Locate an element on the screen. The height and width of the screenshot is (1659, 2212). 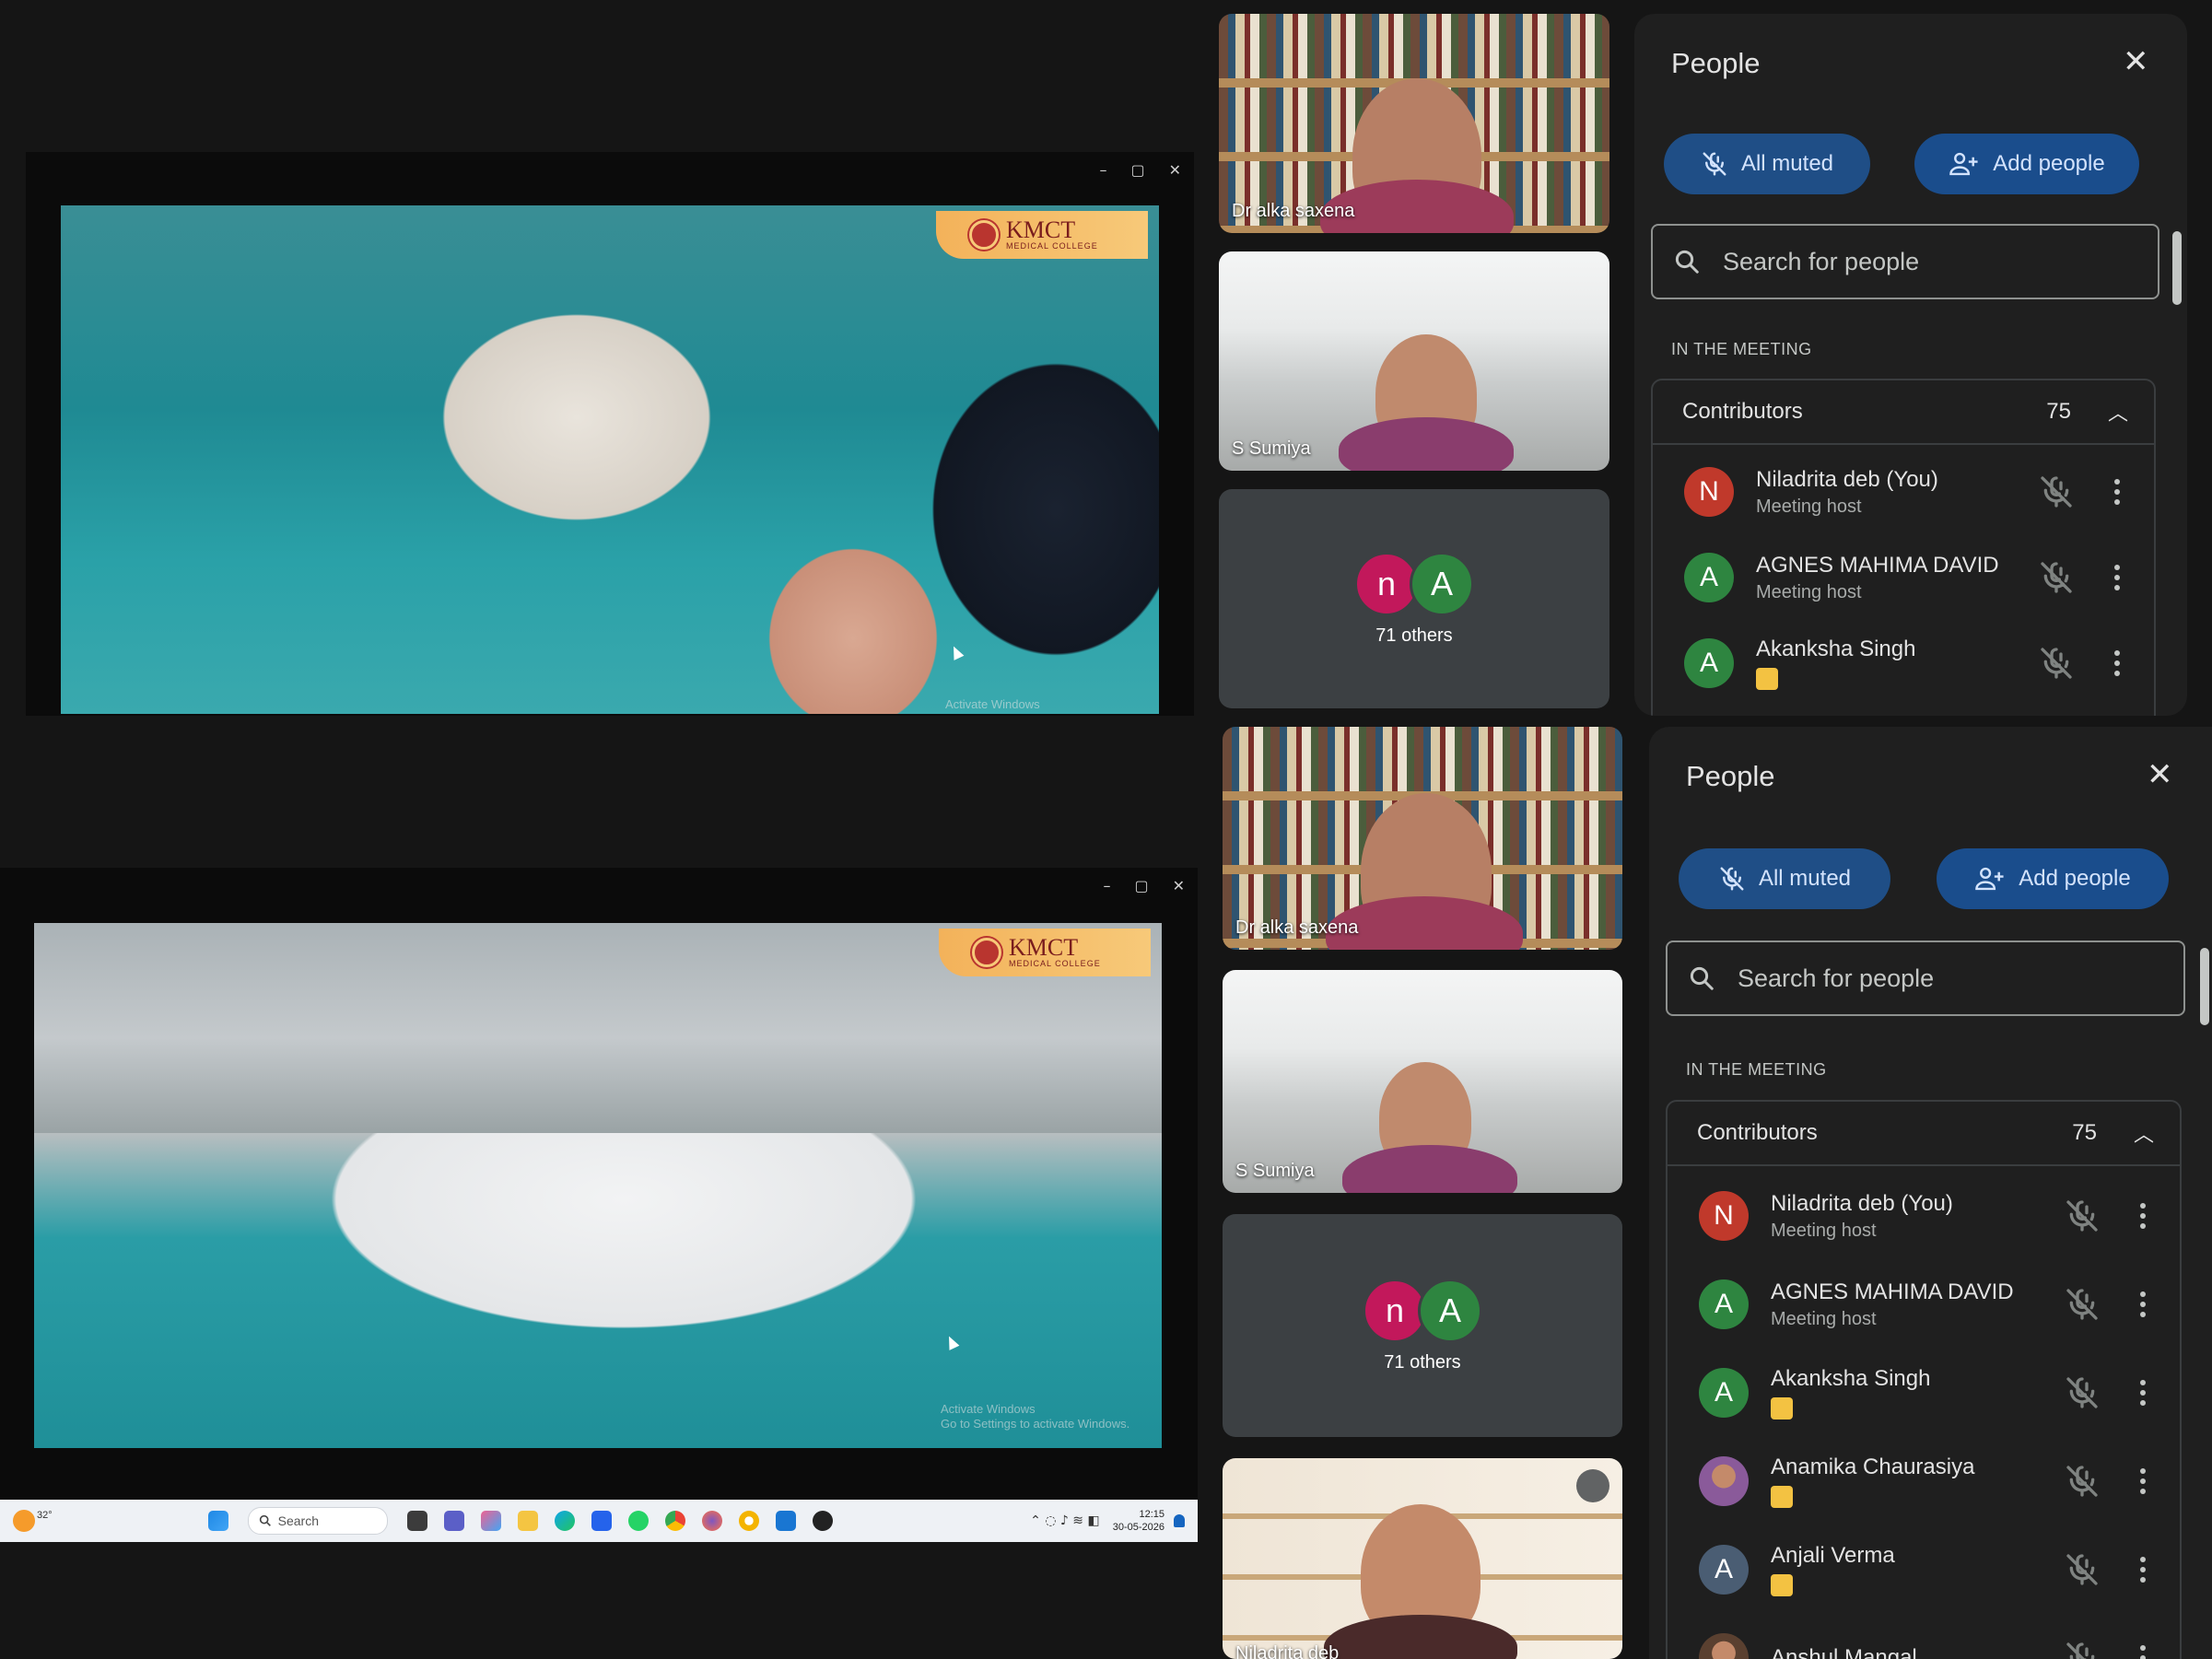
group-count: 75 is located at coordinates (2084, 1132).